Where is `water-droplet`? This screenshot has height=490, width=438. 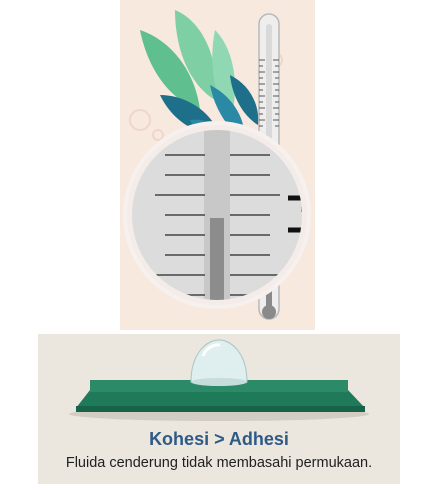
water-droplet is located at coordinates (219, 362).